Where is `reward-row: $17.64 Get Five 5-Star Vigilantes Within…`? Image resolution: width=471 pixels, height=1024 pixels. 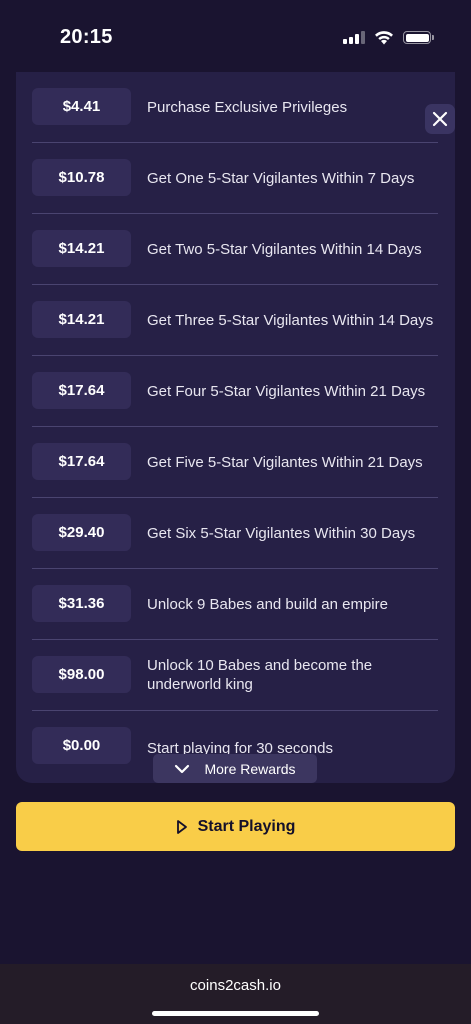
reward-row: $17.64 Get Five 5-Star Vigilantes Within… is located at coordinates (235, 462).